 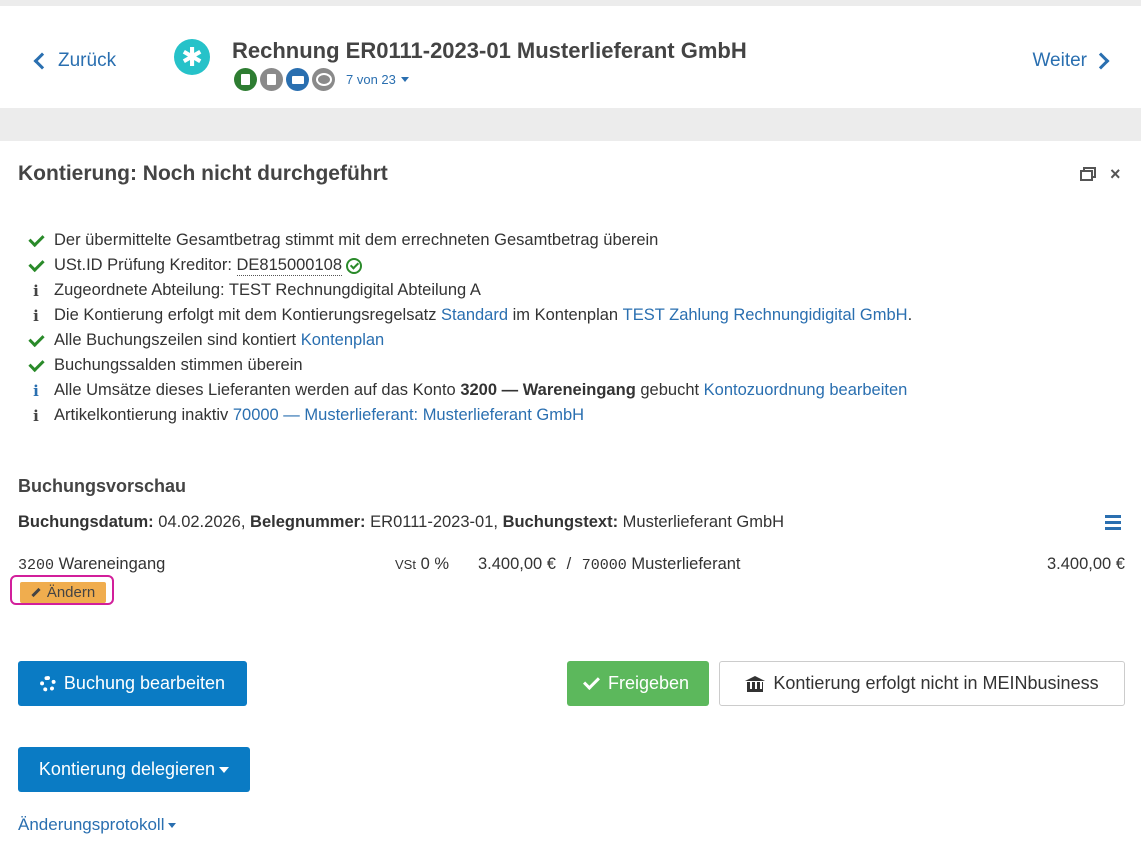 What do you see at coordinates (36, 565) in the screenshot?
I see `account-number: 3200` at bounding box center [36, 565].